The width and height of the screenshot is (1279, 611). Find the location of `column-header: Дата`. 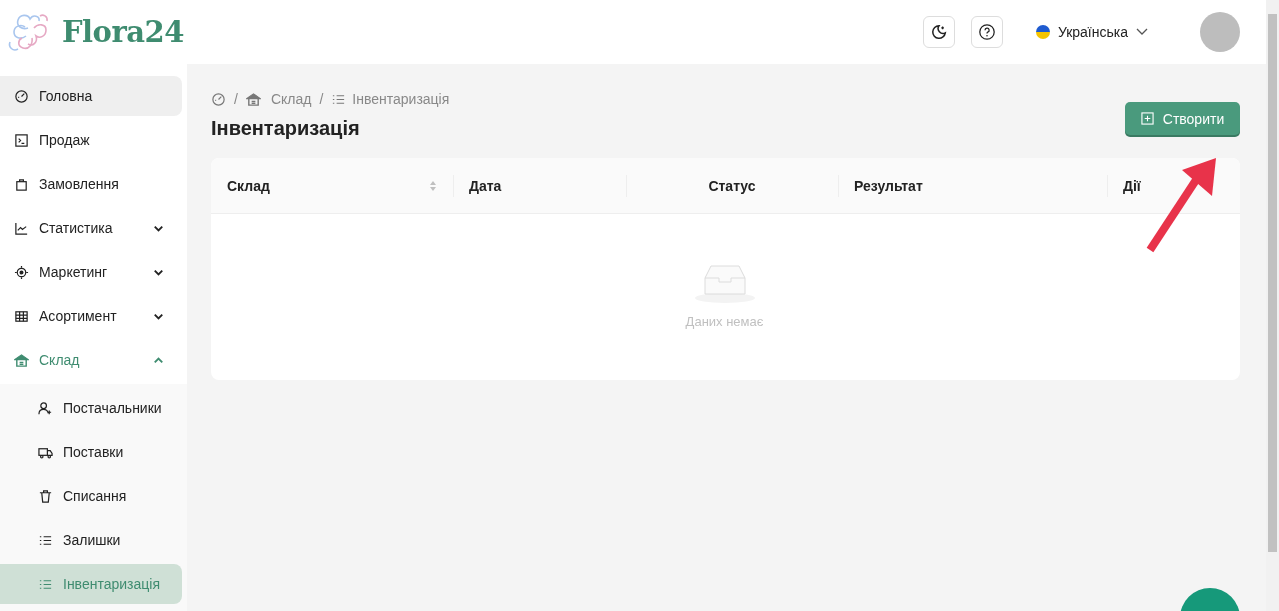

column-header: Дата is located at coordinates (485, 185).